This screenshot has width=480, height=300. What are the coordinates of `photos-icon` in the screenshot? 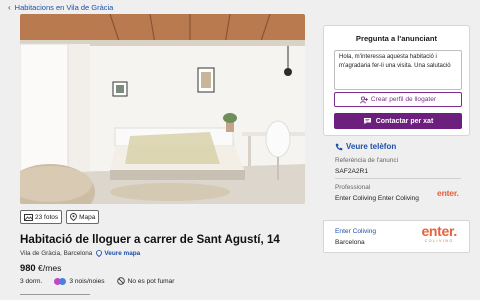 It's located at (28, 217).